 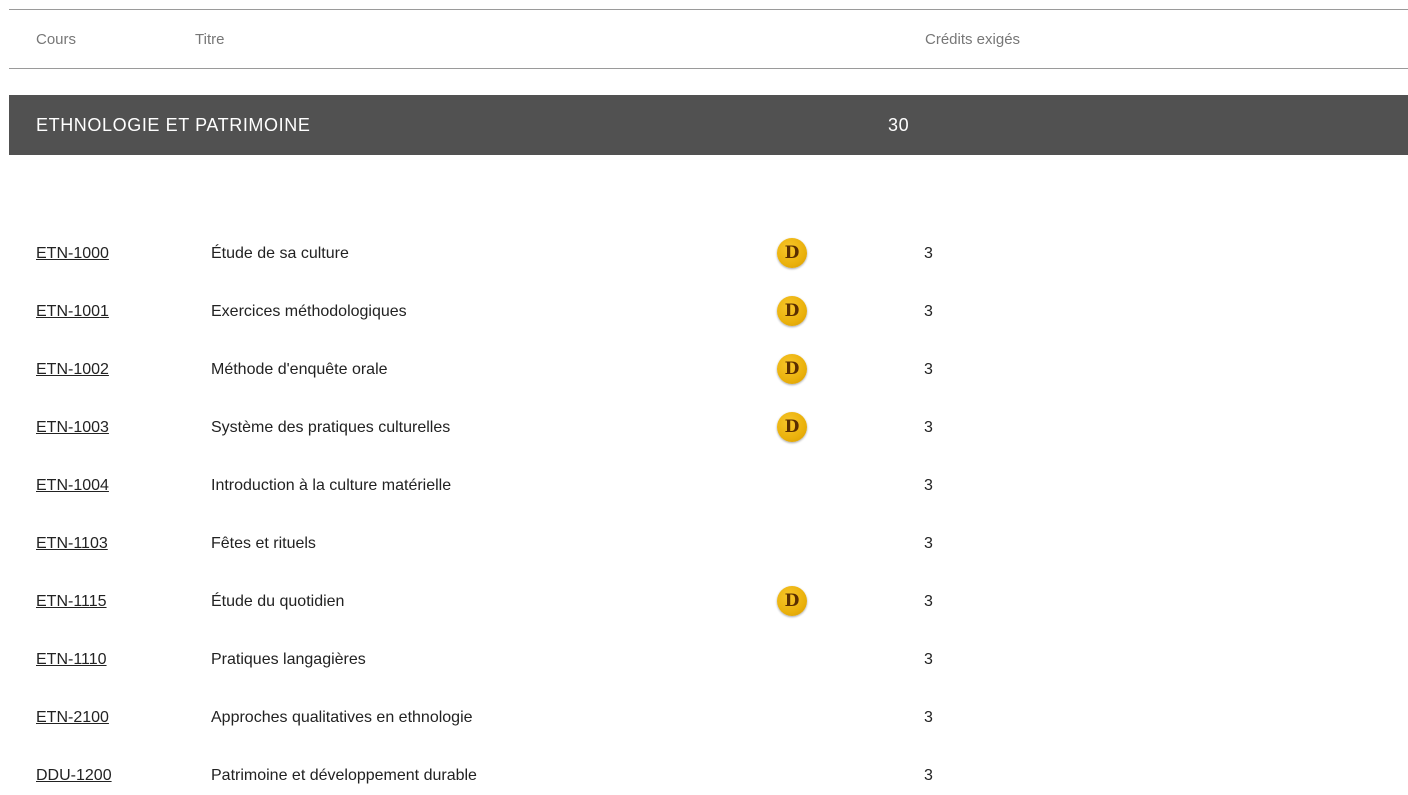 I want to click on course-title: Pratiques langagières, so click(x=288, y=659).